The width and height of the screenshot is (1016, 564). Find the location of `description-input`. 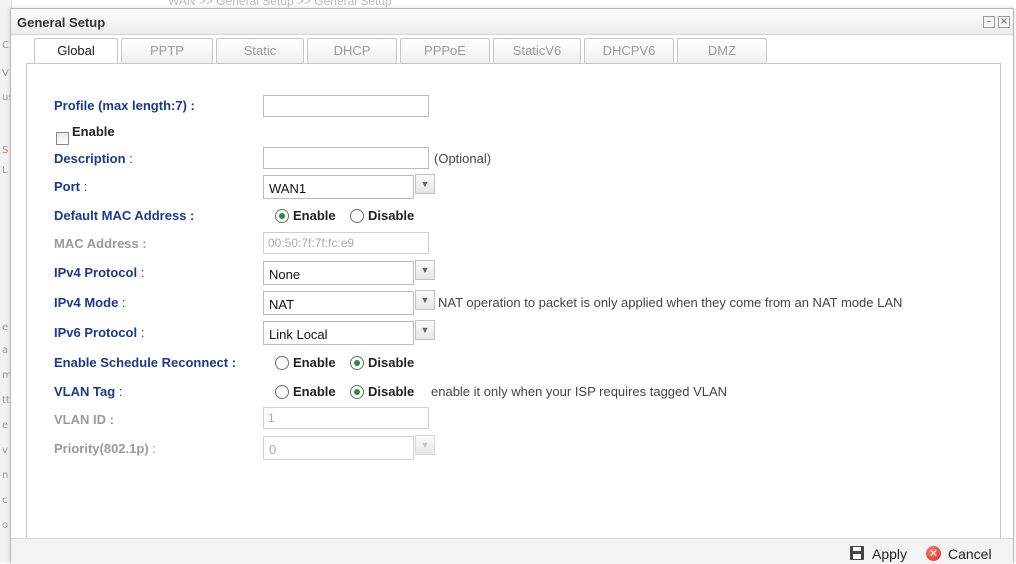

description-input is located at coordinates (346, 158).